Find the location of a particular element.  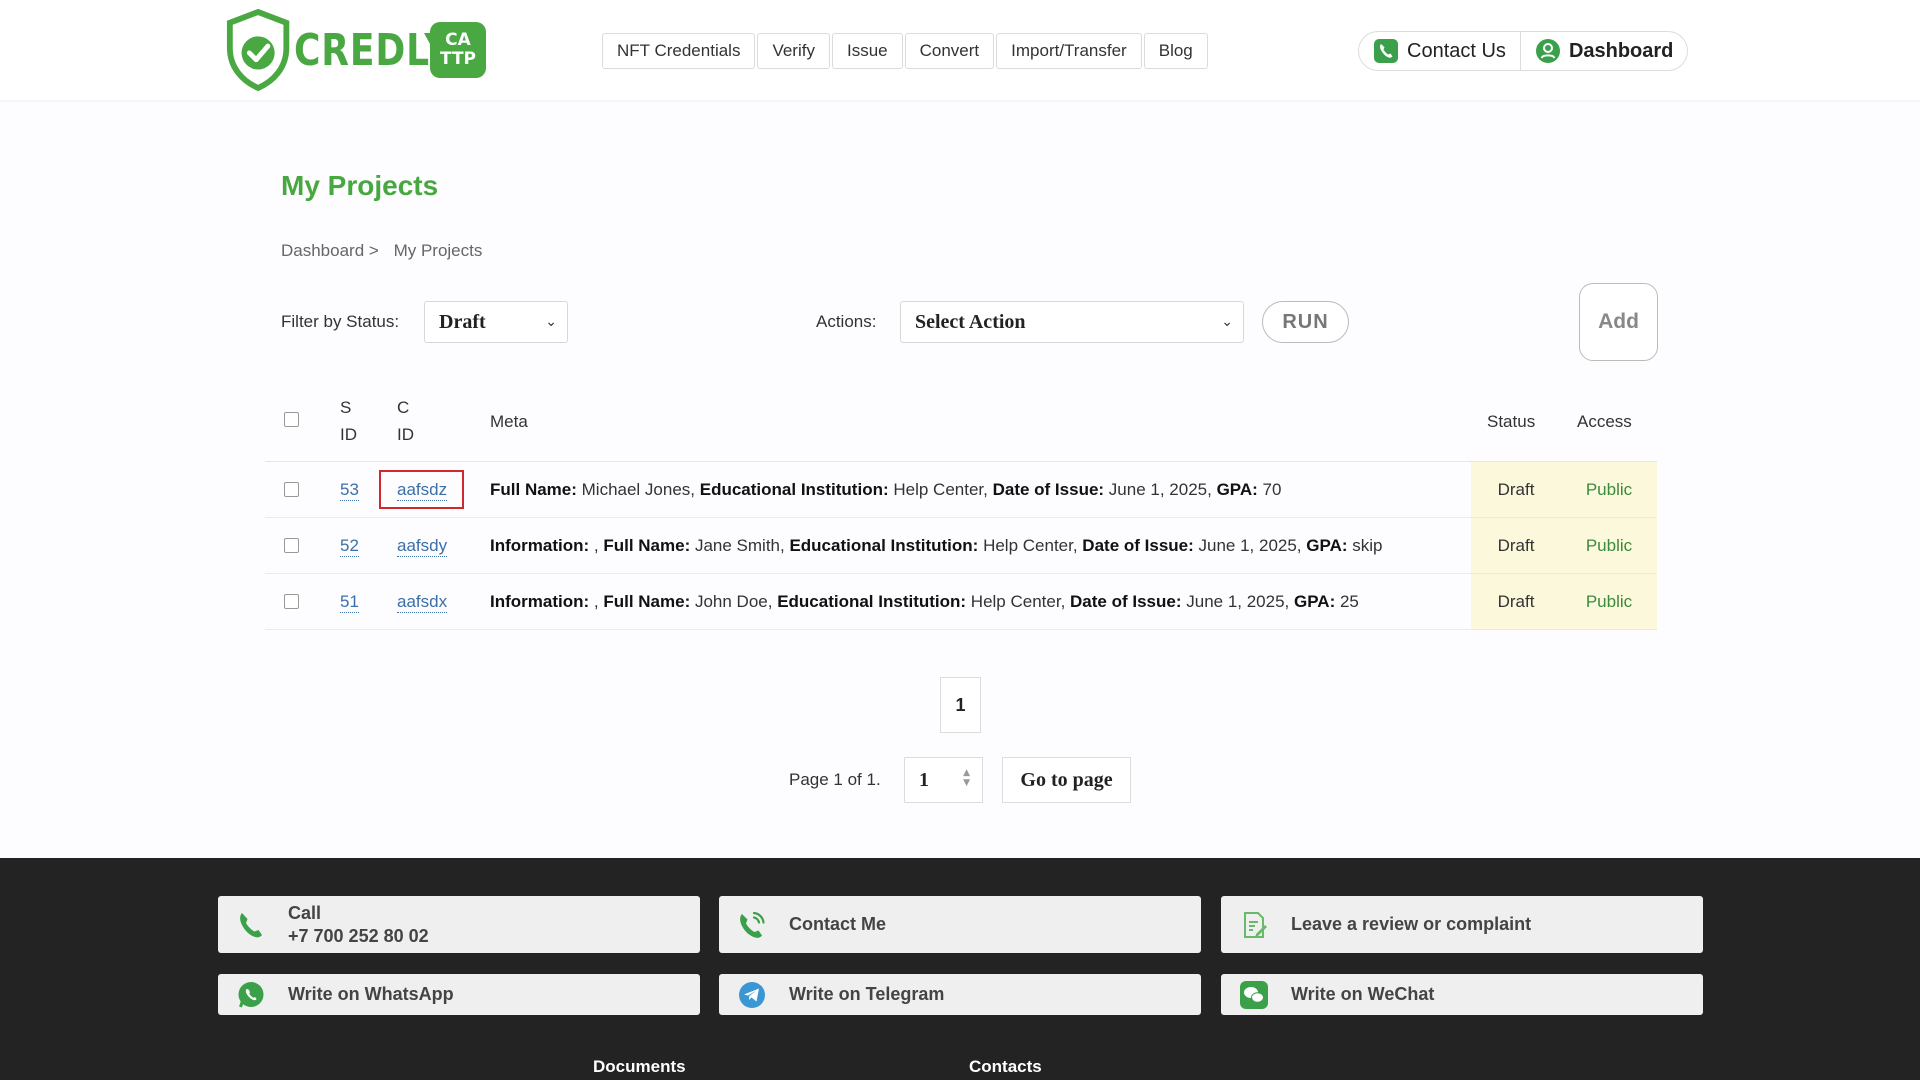

dashboard-button: Dashboard is located at coordinates (1603, 51).